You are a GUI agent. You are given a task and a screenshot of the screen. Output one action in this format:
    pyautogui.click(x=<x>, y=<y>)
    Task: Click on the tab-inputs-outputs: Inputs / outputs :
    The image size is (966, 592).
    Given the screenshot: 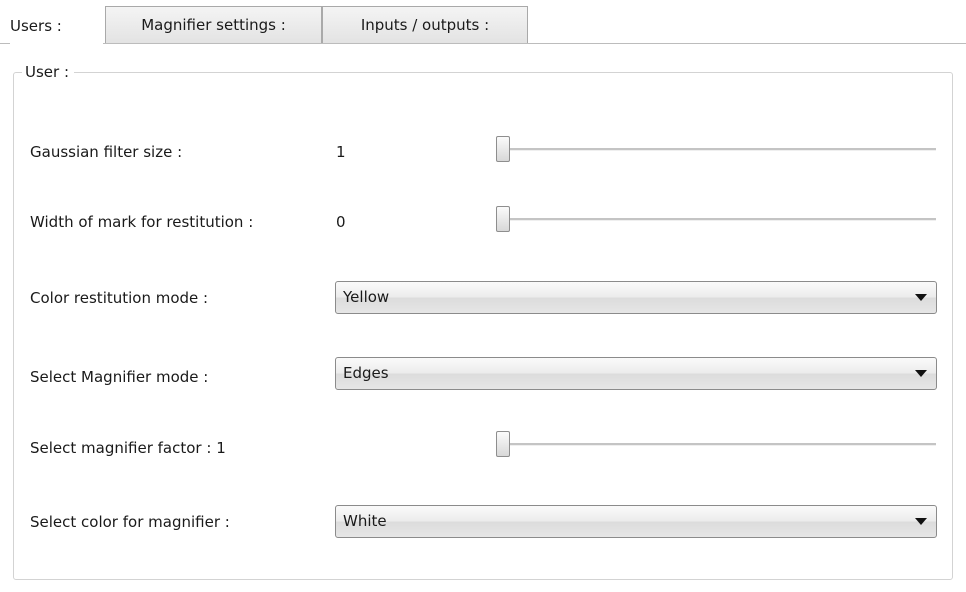 What is the action you would take?
    pyautogui.click(x=425, y=24)
    